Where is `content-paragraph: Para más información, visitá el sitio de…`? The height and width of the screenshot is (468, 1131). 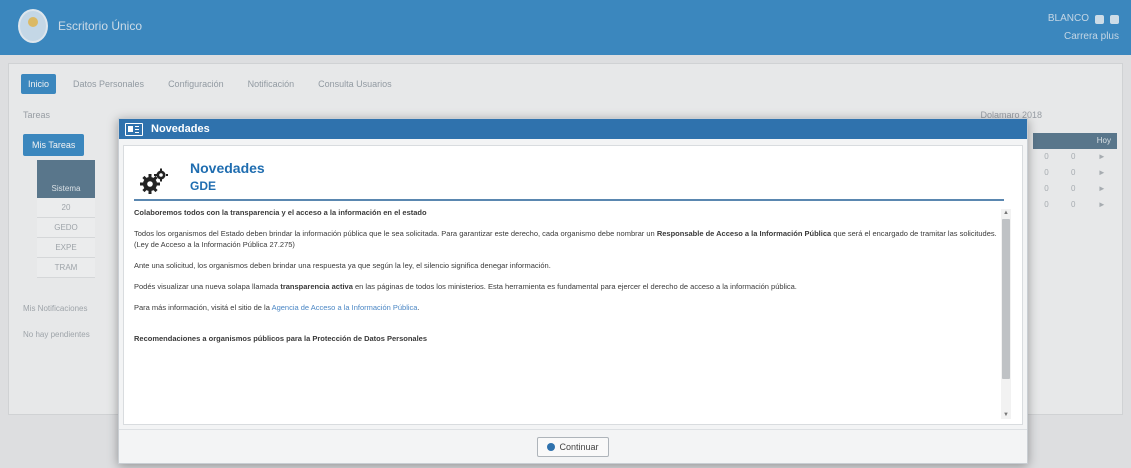 content-paragraph: Para más información, visitá el sitio de… is located at coordinates (277, 307).